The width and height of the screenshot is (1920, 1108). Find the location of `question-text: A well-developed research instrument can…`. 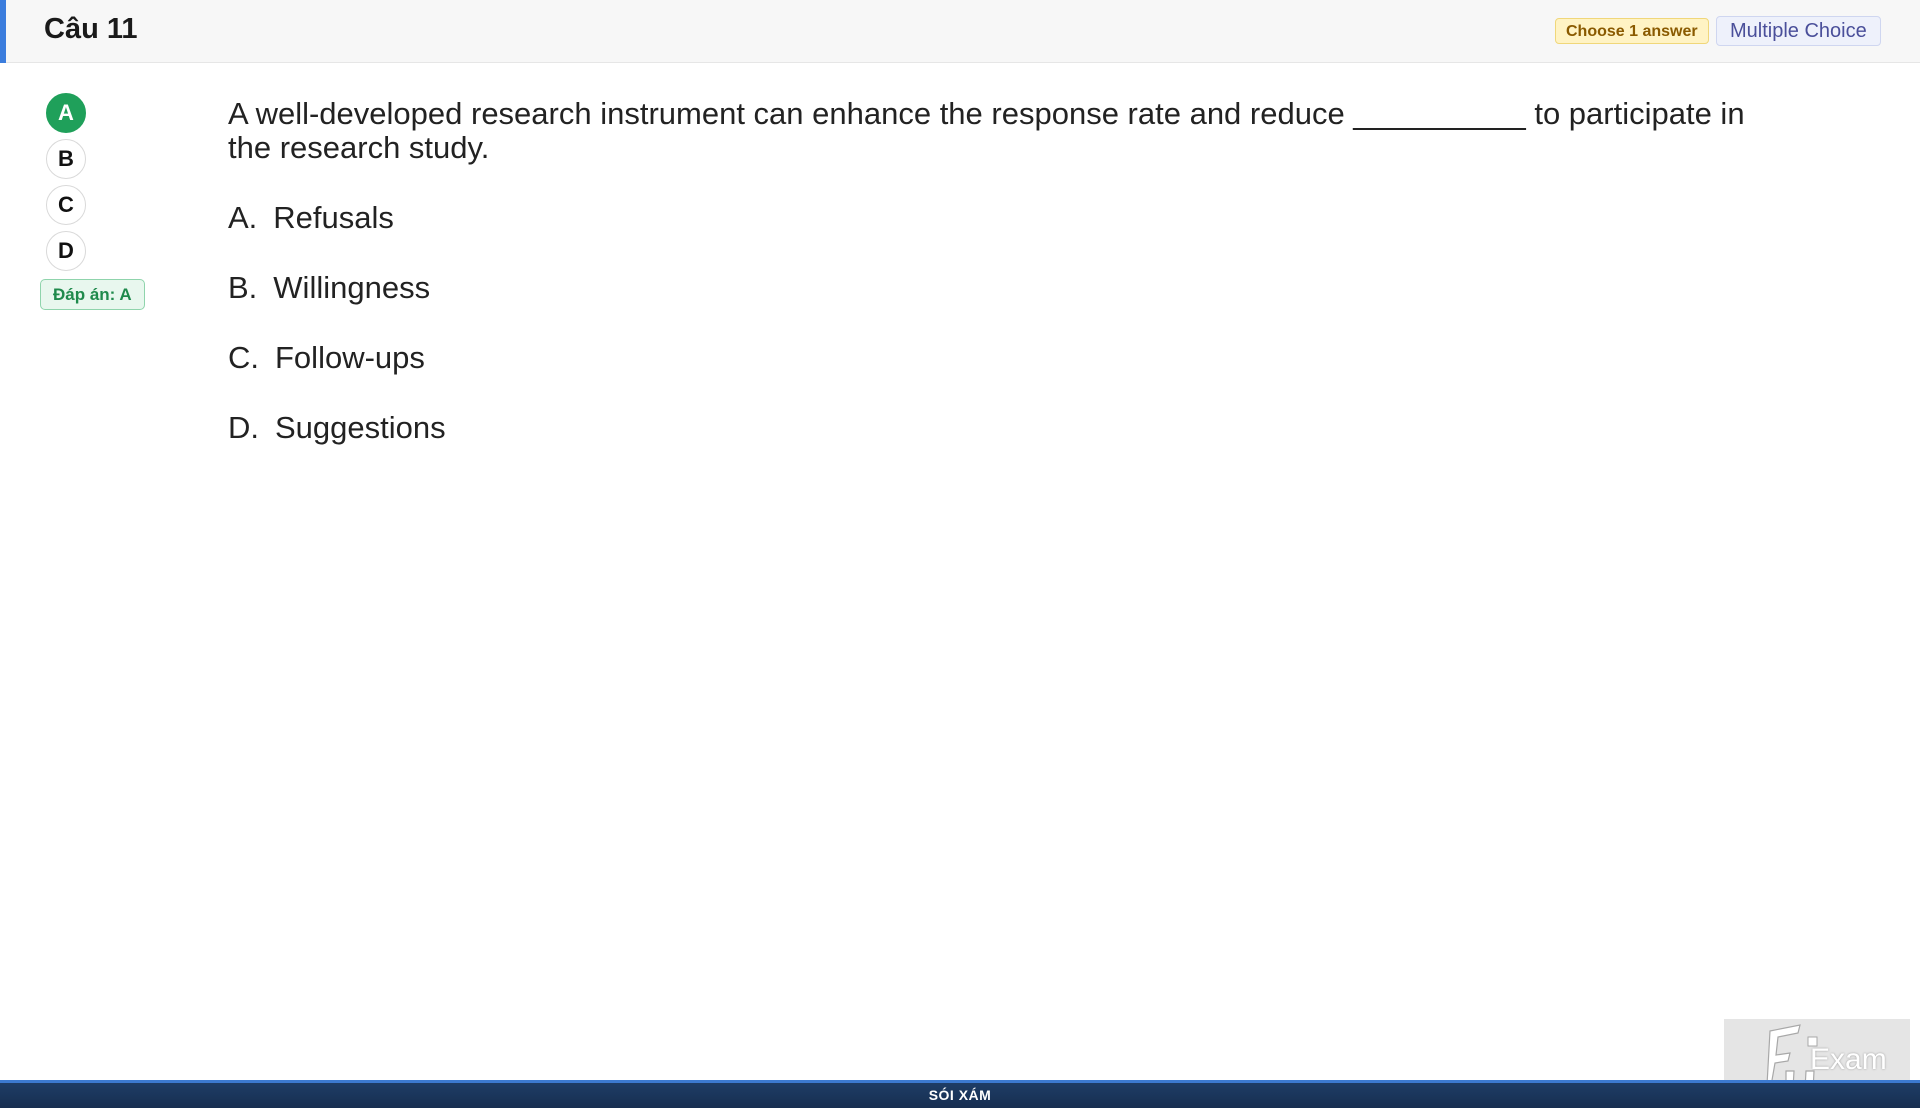

question-text: A well-developed research instrument can… is located at coordinates (986, 130).